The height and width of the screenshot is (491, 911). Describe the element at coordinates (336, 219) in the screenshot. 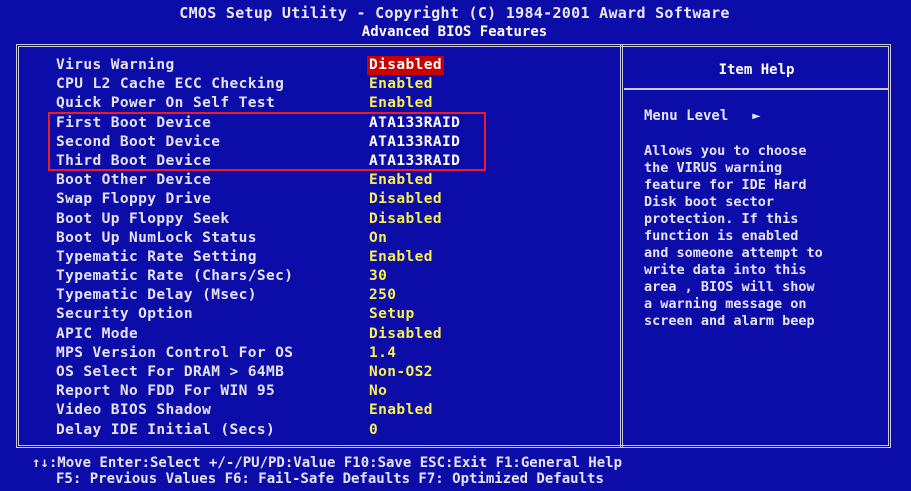

I see `setting-row-floppy-seek: Boot Up Floppy Seek Disabled` at that location.